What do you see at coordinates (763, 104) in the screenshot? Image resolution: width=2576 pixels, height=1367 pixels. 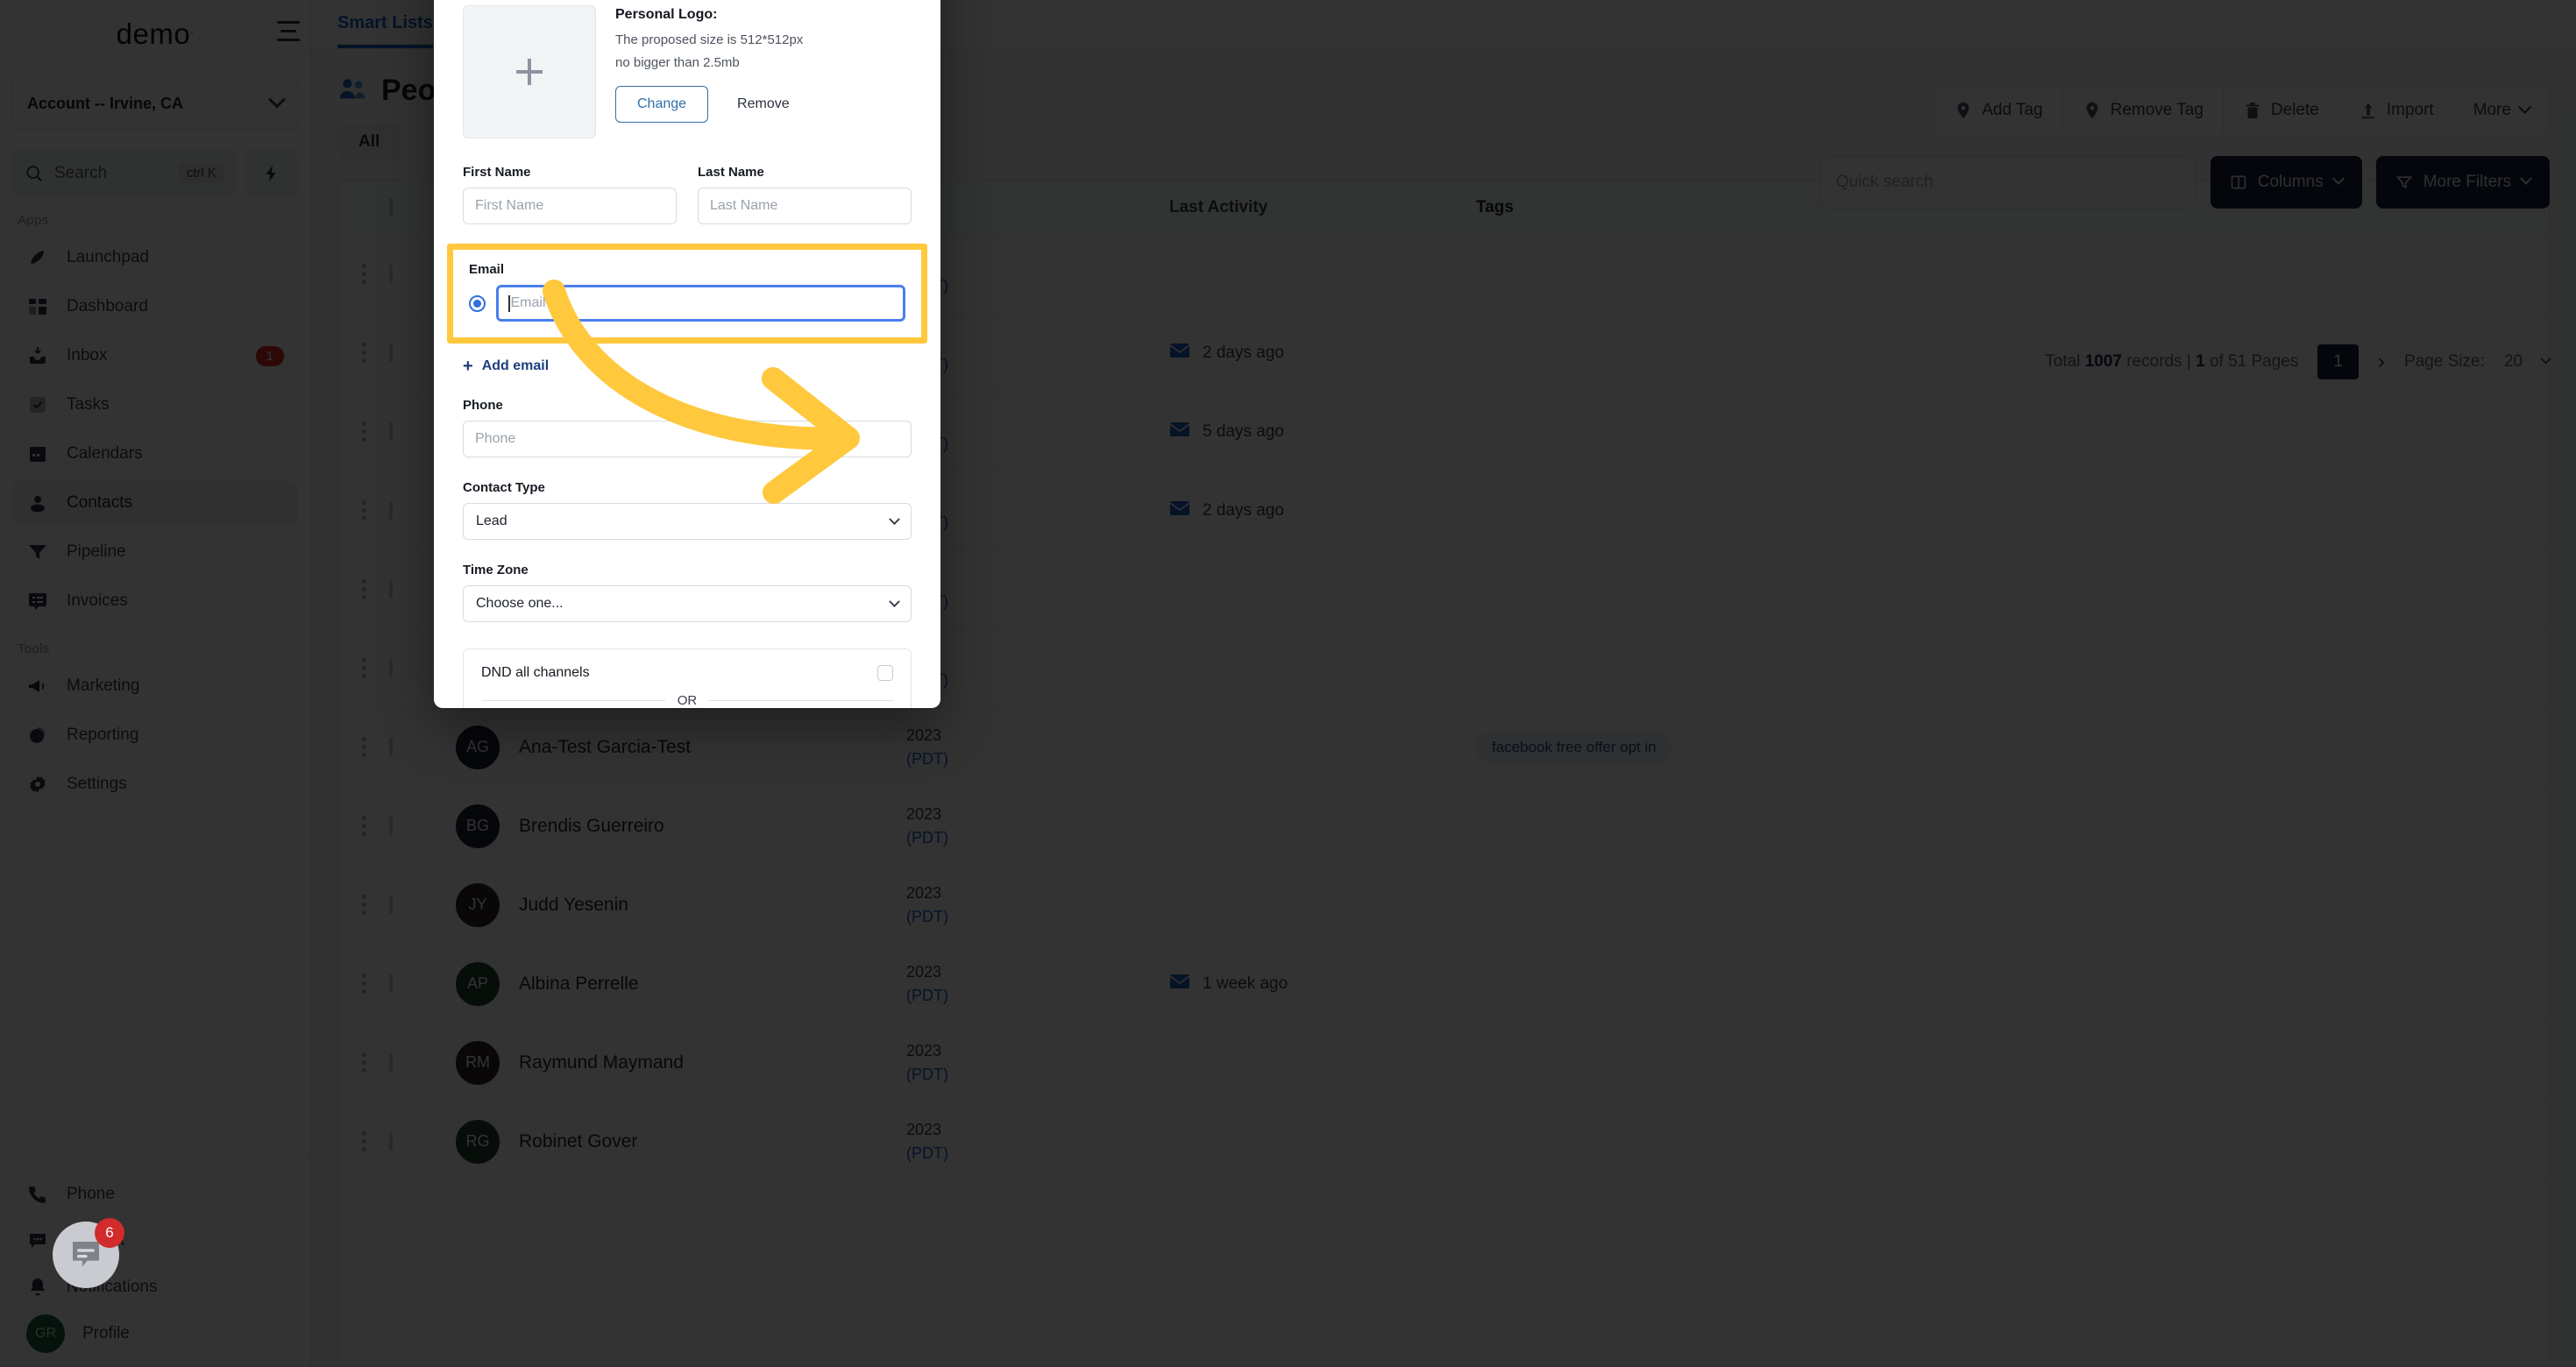 I see `remove-logo-button: Remove` at bounding box center [763, 104].